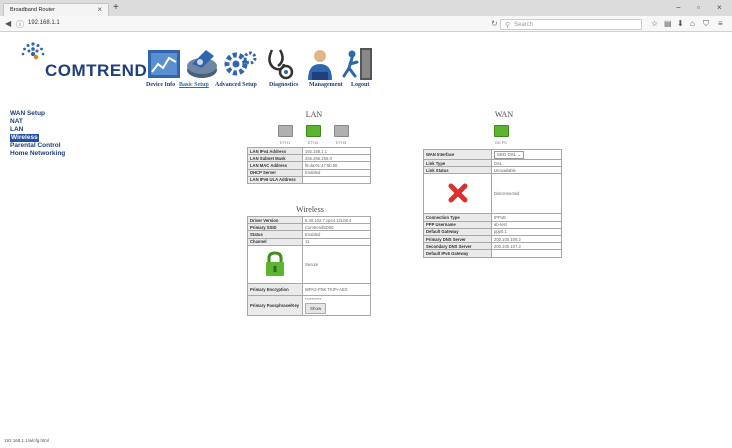 The height and width of the screenshot is (448, 732). What do you see at coordinates (336, 241) in the screenshot?
I see `channel-value: 11` at bounding box center [336, 241].